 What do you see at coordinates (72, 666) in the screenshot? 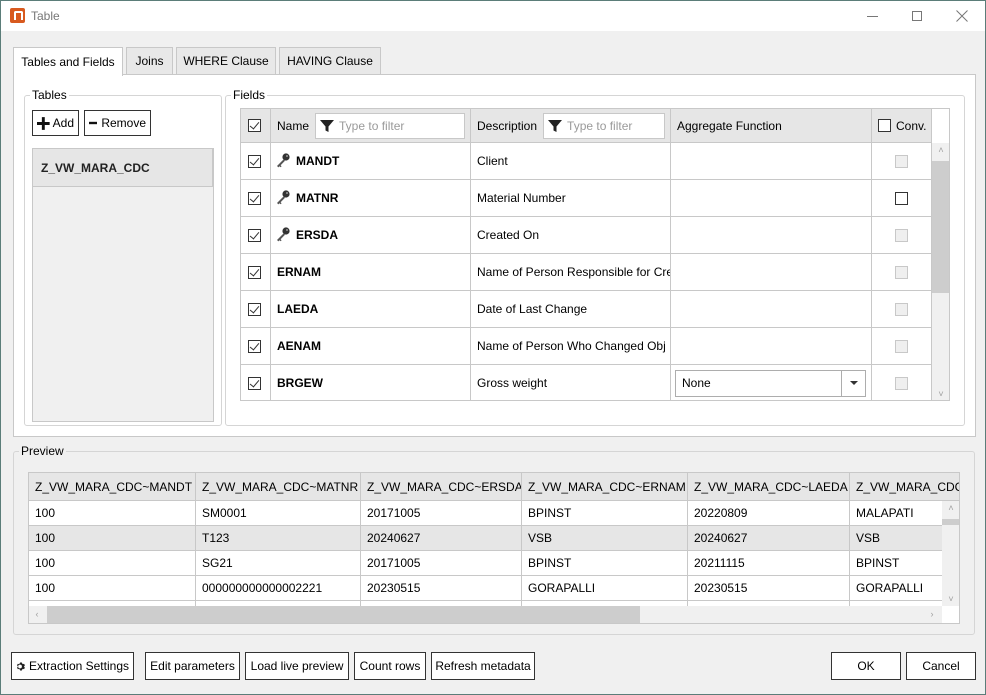
I see `extraction-settings-button: Extraction Settings` at bounding box center [72, 666].